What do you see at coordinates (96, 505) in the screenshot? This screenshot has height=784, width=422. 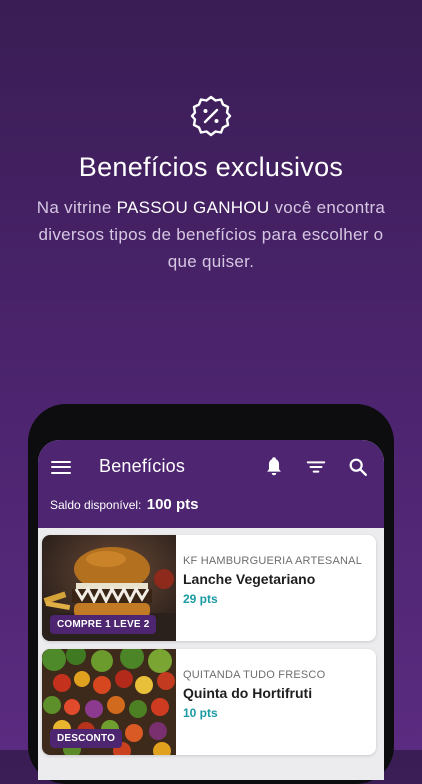 I see `balance-label: Saldo disponível:` at bounding box center [96, 505].